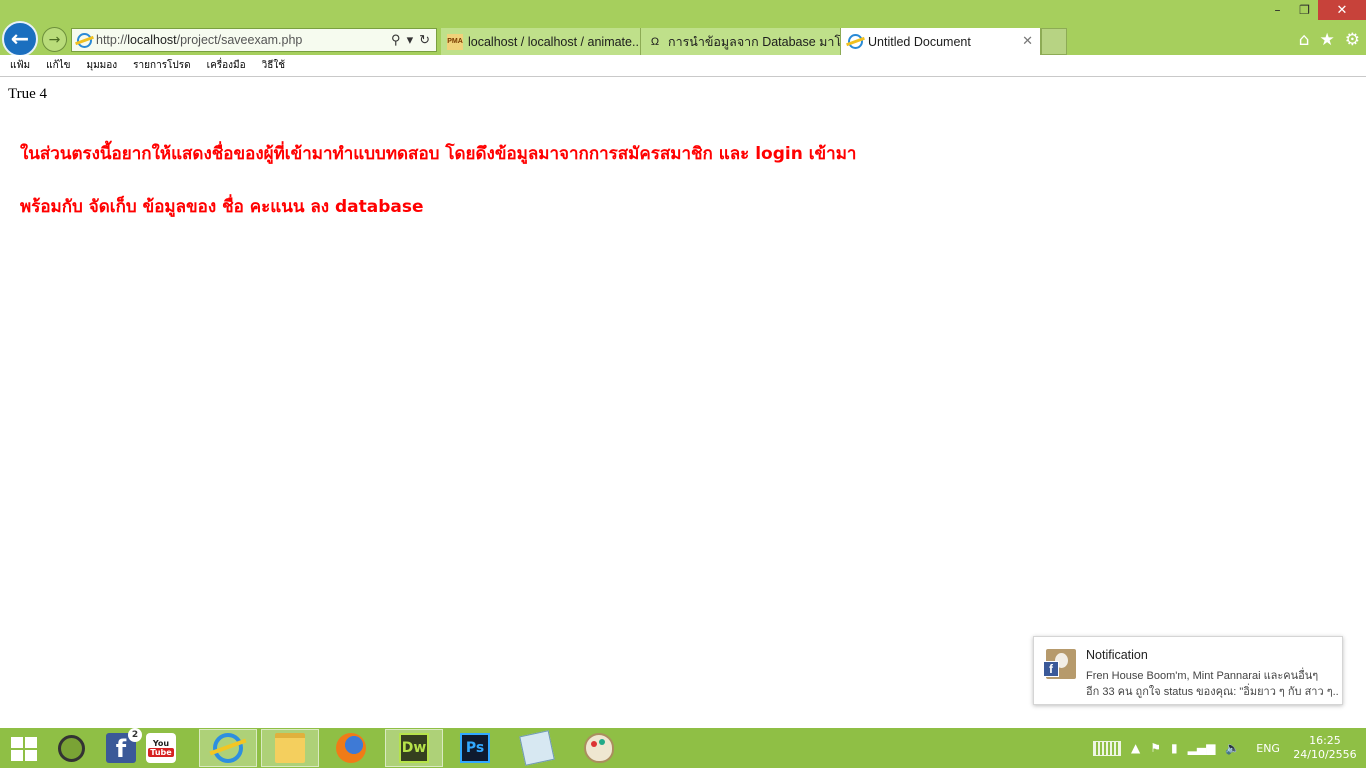  I want to click on clock-time: 16:25, so click(1325, 740).